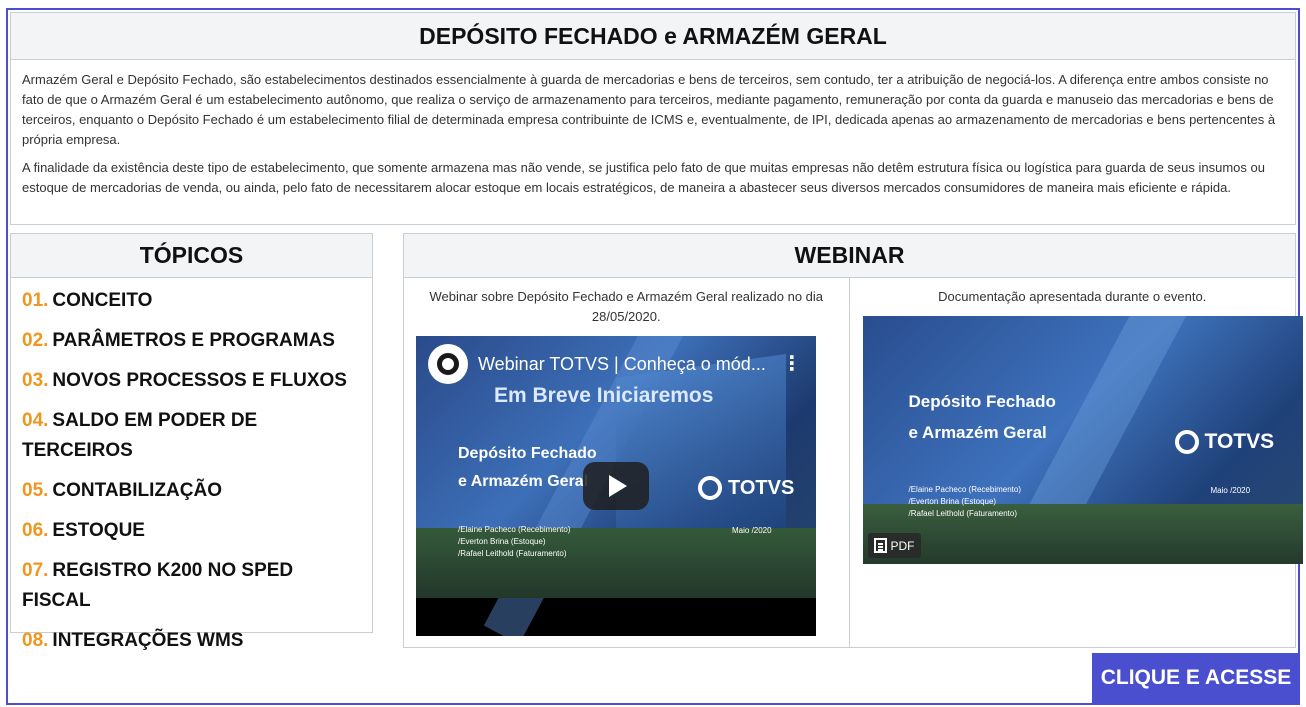  I want to click on topic-link-wms: 08. INTEGRAÇÕES WMS, so click(192, 641).